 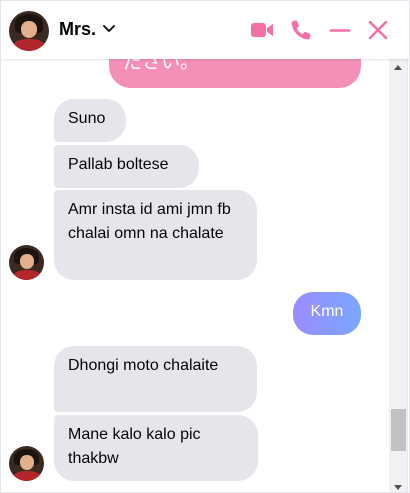 What do you see at coordinates (205, 30) in the screenshot?
I see `chat-header: Mrs.` at bounding box center [205, 30].